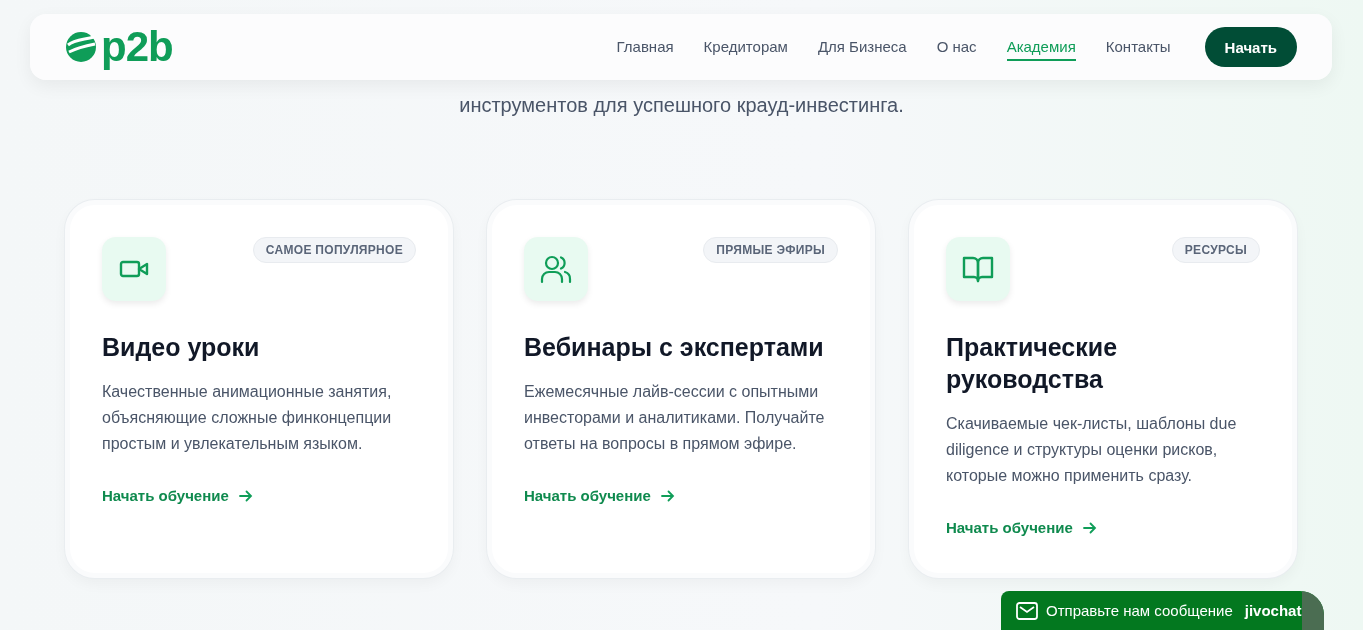 Image resolution: width=1363 pixels, height=630 pixels. What do you see at coordinates (1250, 47) in the screenshot?
I see `start-button: Начать` at bounding box center [1250, 47].